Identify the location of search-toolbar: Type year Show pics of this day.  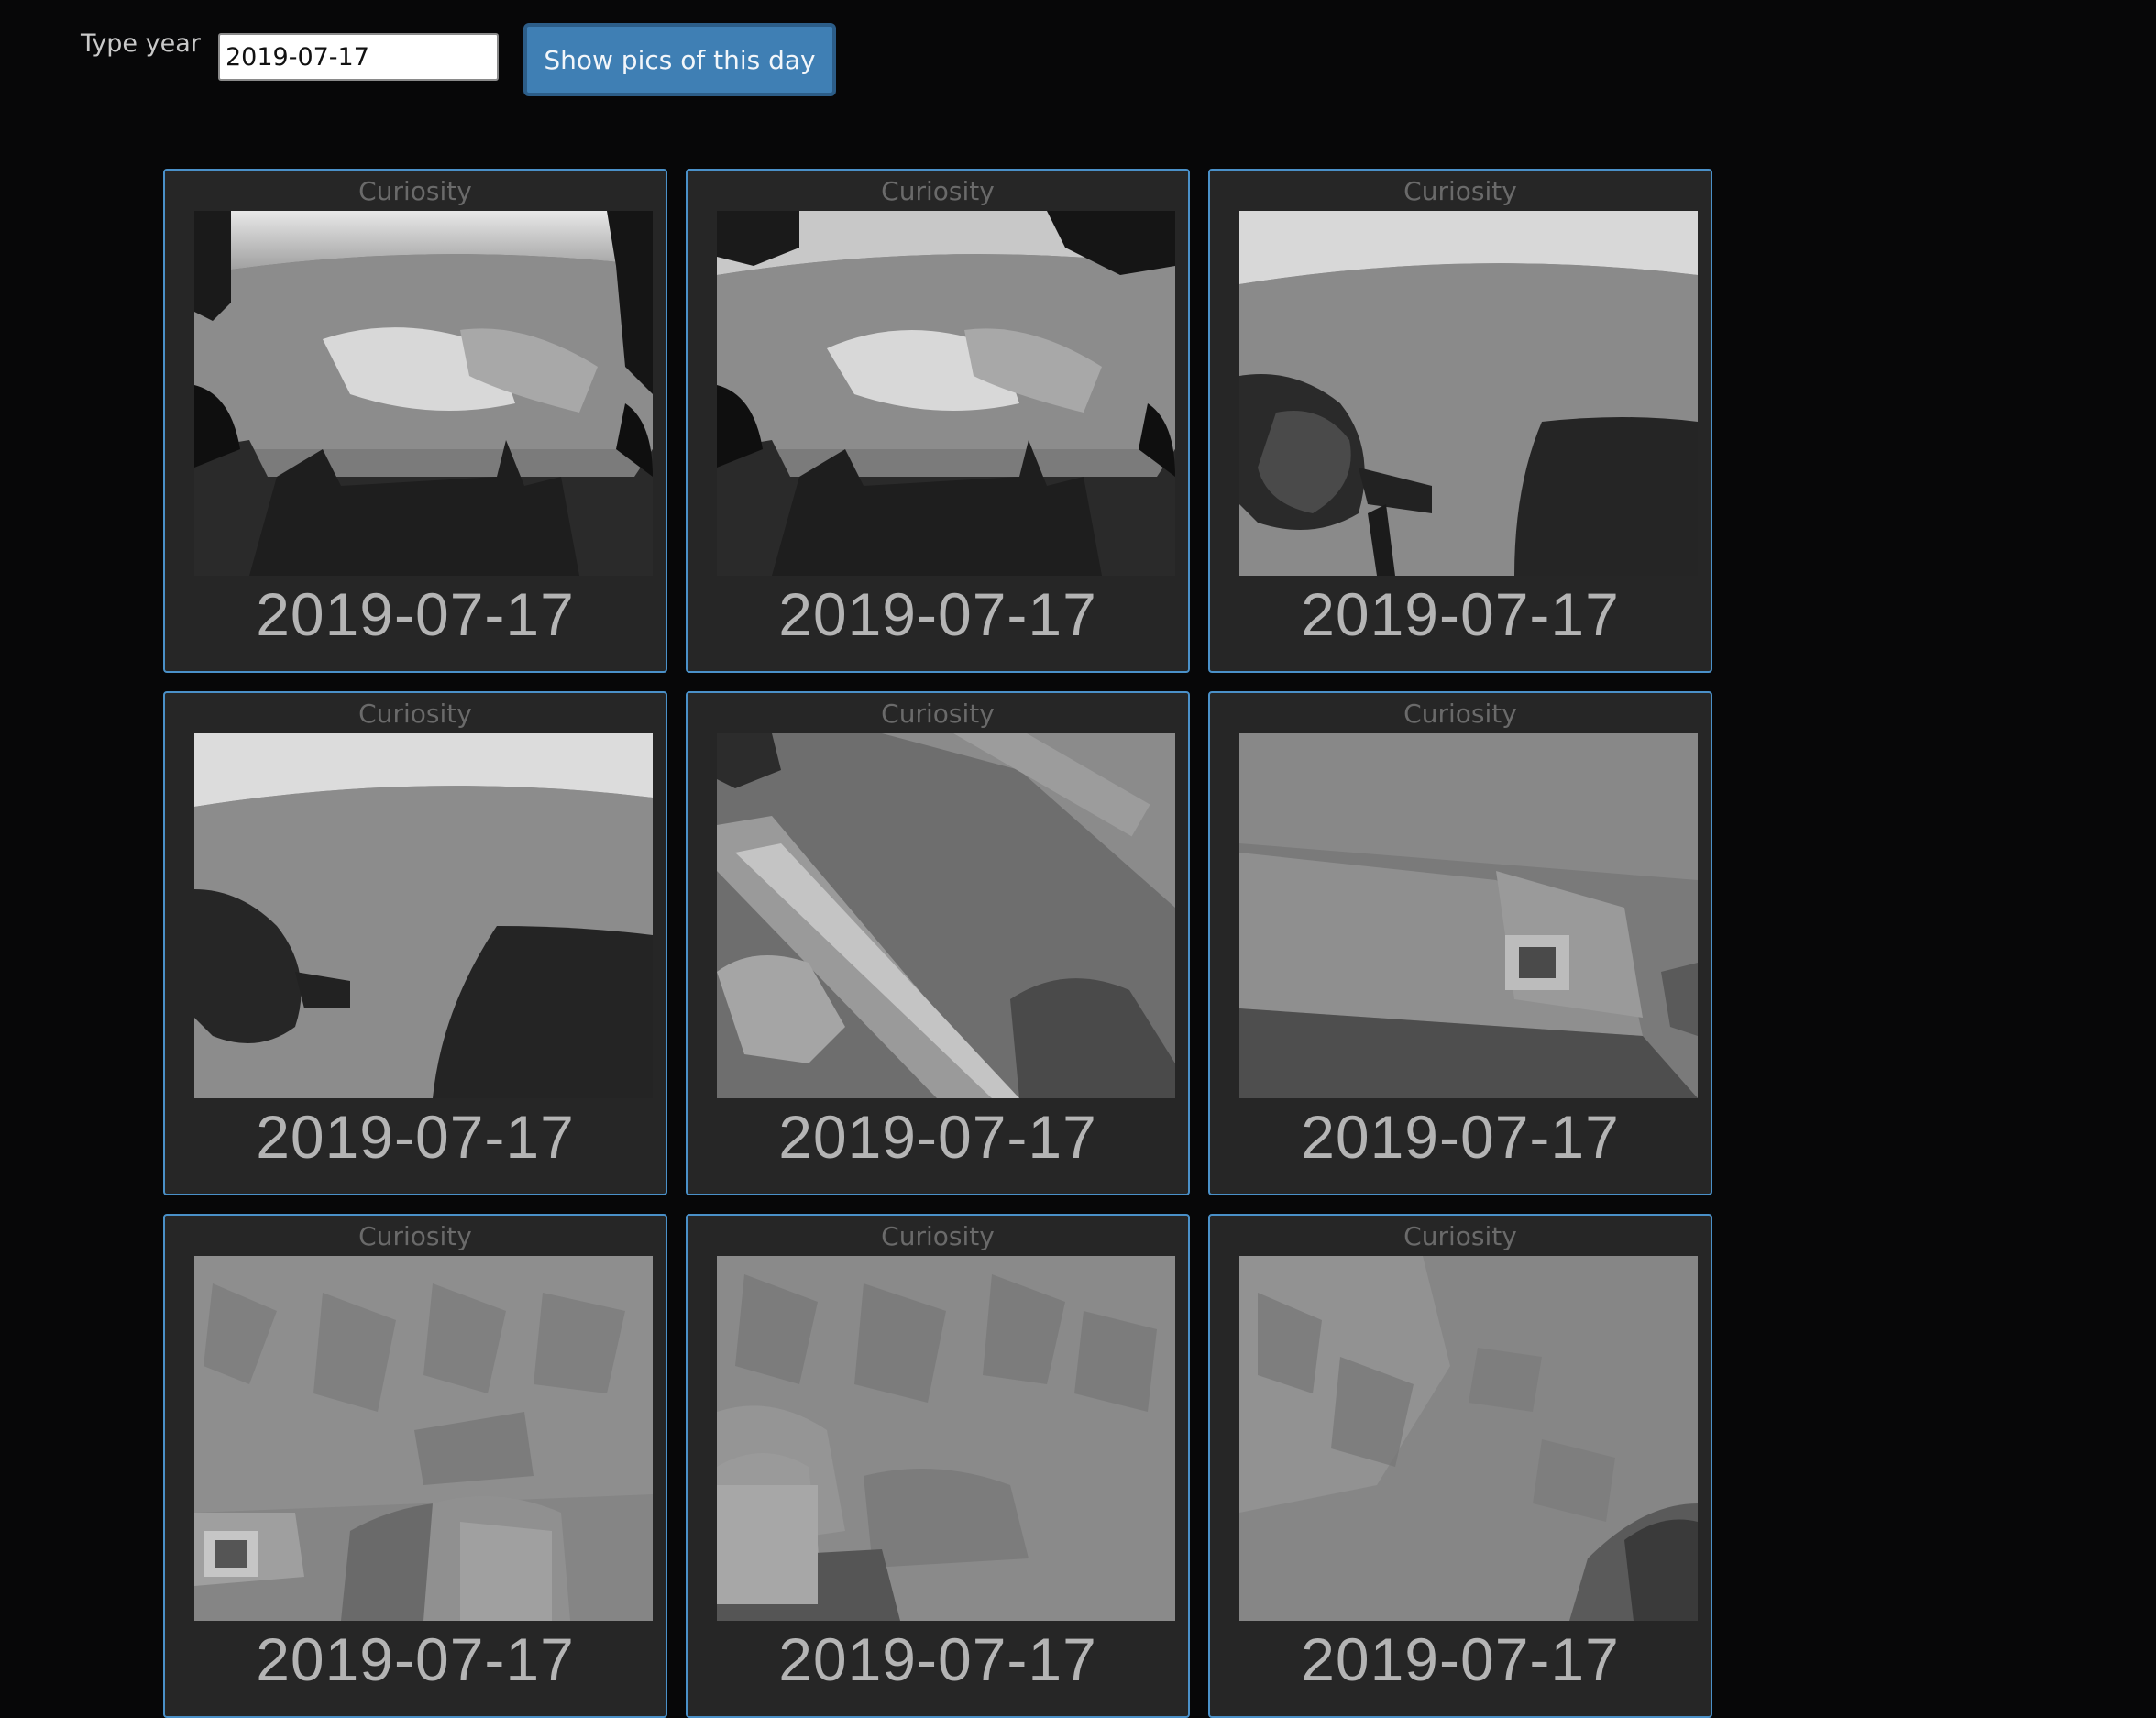
(1078, 64).